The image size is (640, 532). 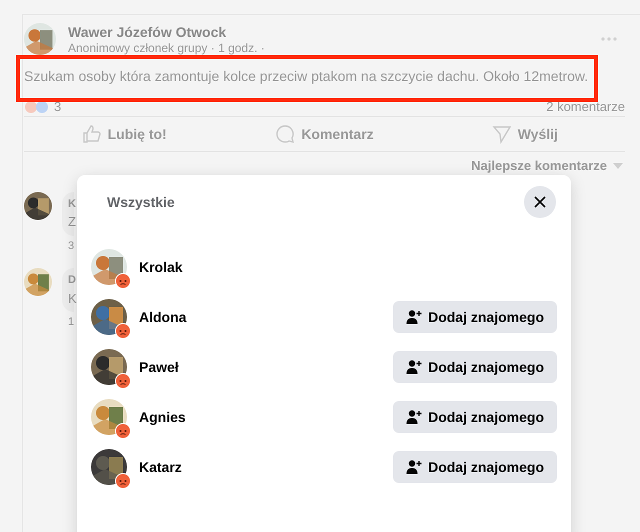 What do you see at coordinates (167, 48) in the screenshot?
I see `post-meta: Anonimowy członek grupy · 1 godz. ·` at bounding box center [167, 48].